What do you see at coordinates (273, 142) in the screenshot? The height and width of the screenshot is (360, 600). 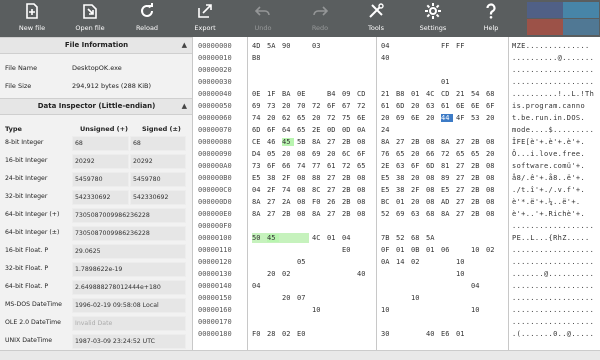 I see `hex-byte: 46` at bounding box center [273, 142].